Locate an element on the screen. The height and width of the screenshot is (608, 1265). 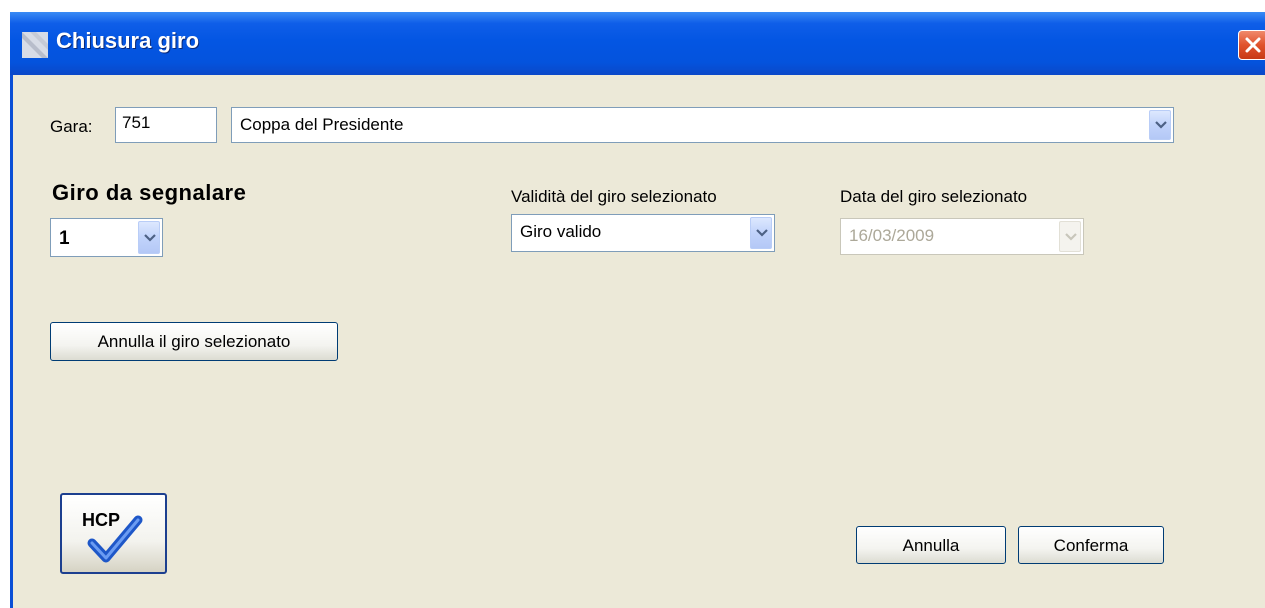
data-giro-dropdown-button is located at coordinates (1070, 236).